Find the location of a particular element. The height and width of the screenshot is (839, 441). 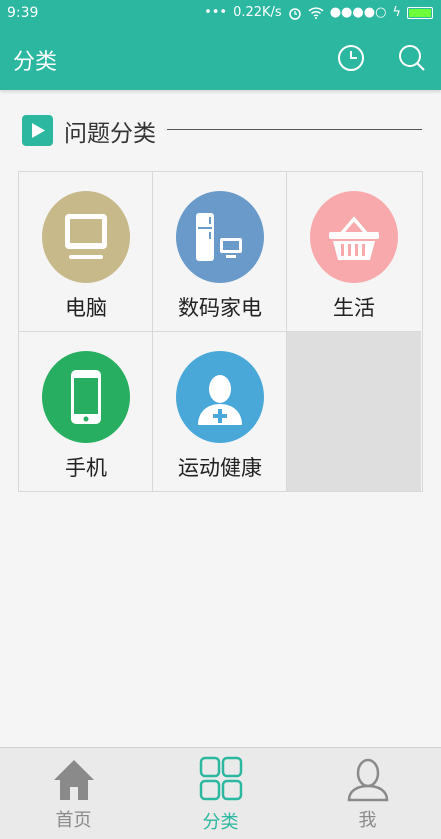

tab-label: 我 is located at coordinates (367, 820).